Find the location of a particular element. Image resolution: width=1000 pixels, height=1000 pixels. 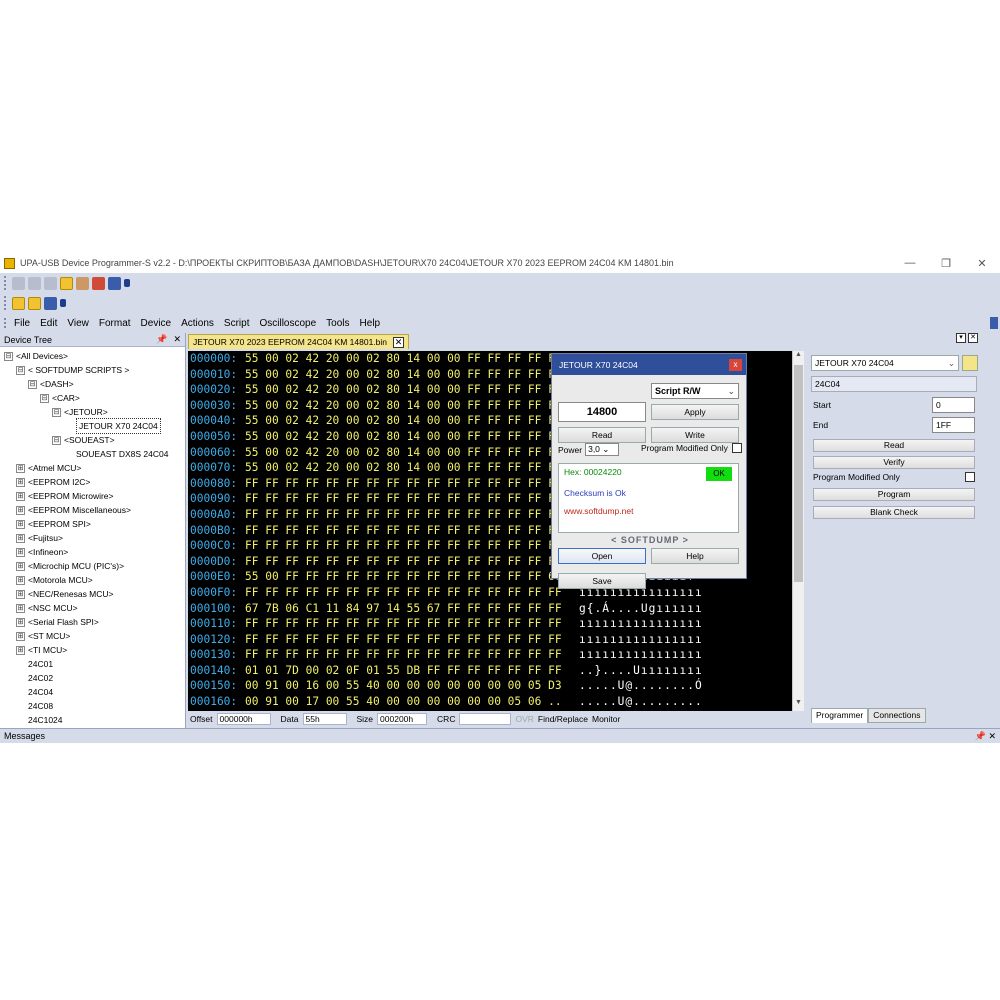

new-file-icon is located at coordinates (18, 303).